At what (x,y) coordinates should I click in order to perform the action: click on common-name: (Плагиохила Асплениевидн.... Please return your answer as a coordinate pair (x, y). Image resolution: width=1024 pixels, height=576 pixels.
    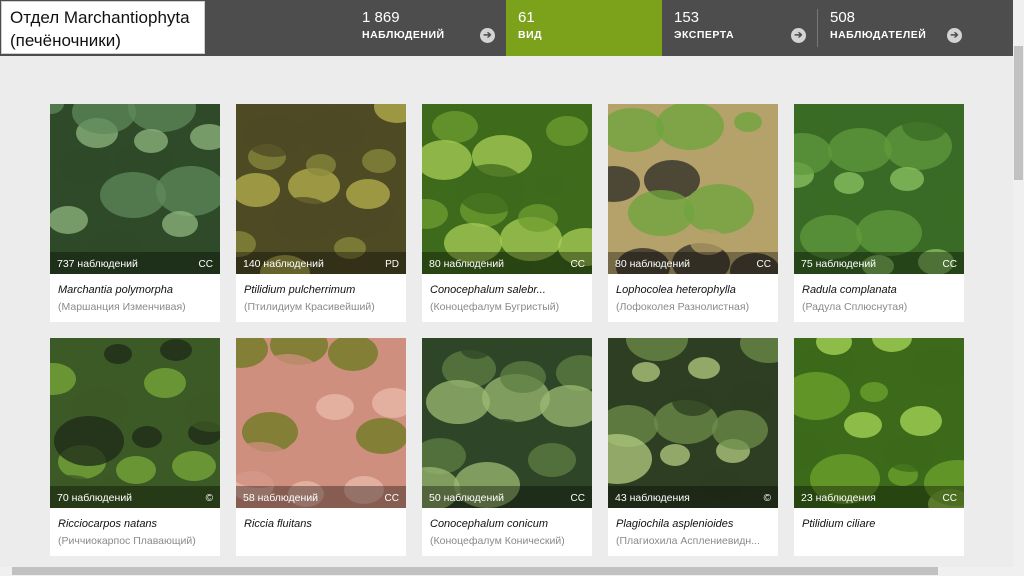
    Looking at the image, I should click on (688, 541).